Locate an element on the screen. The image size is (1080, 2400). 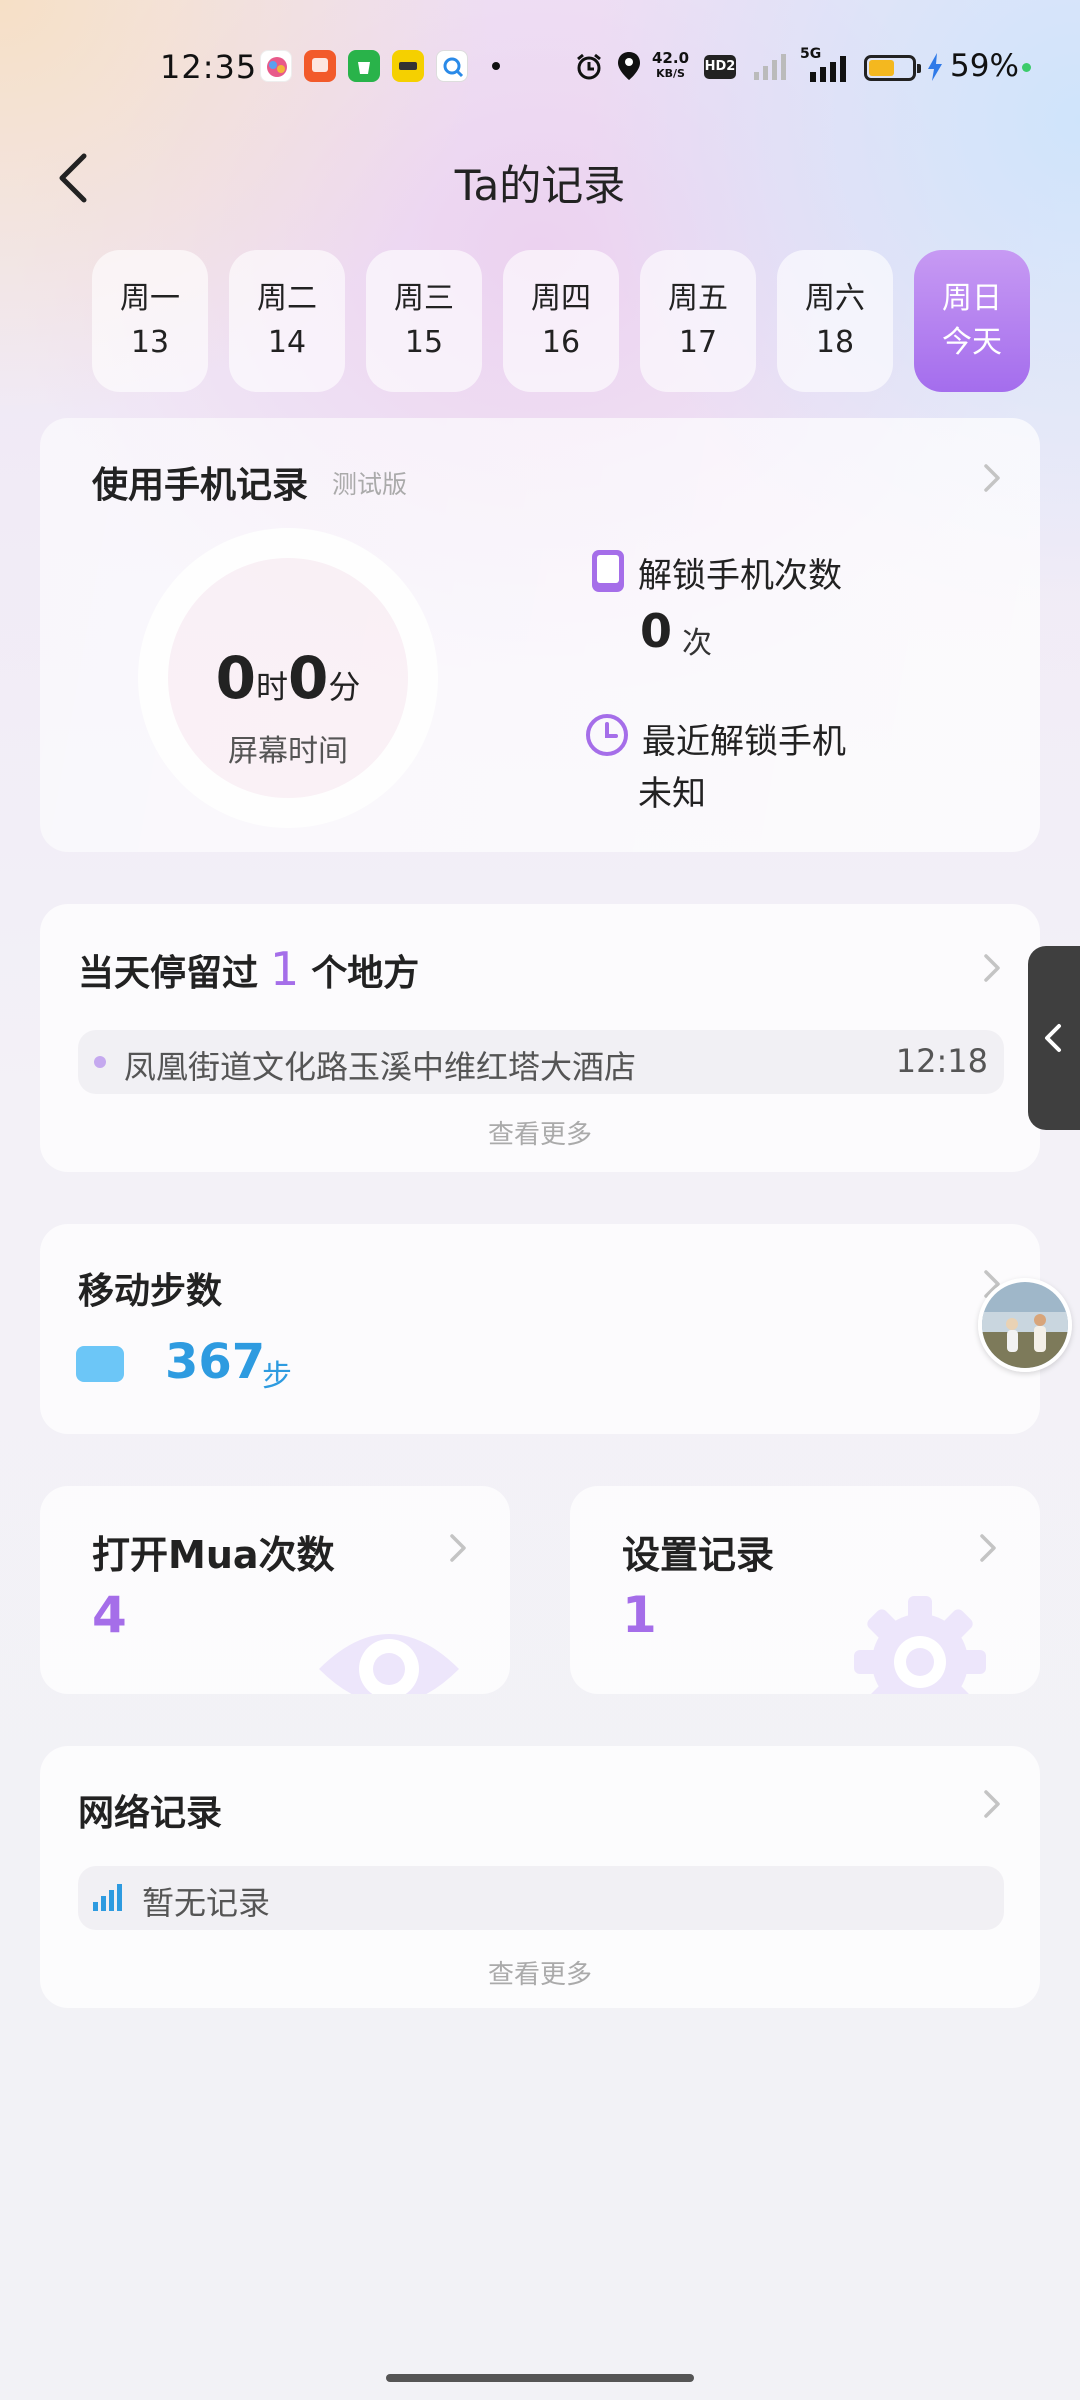
day-tab-date: 17 is located at coordinates (698, 342).